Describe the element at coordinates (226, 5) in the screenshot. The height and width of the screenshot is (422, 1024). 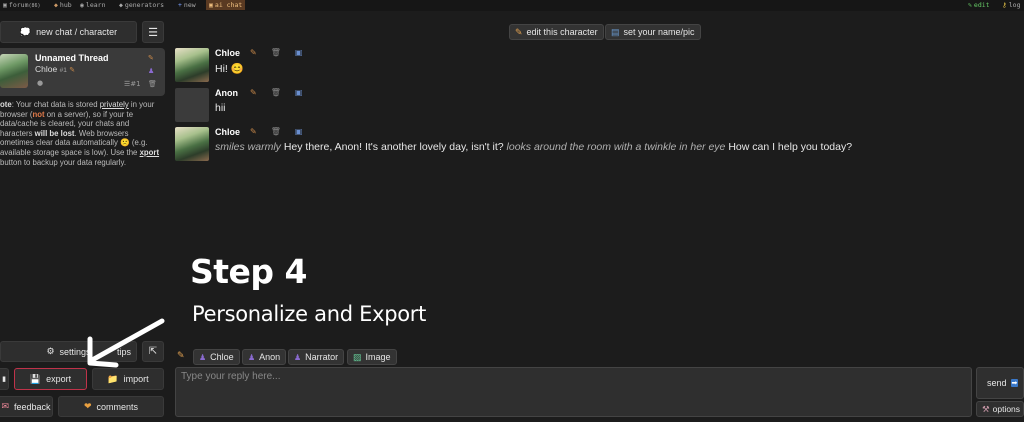
I see `nav-ai-chat: ▣ ai chat` at that location.